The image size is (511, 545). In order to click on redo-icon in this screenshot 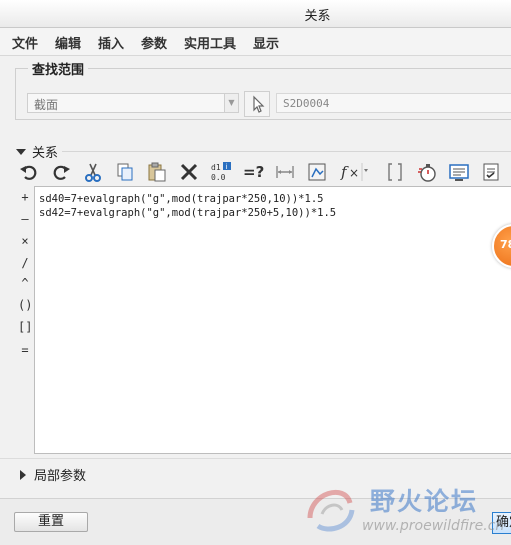, I will do `click(61, 172)`.